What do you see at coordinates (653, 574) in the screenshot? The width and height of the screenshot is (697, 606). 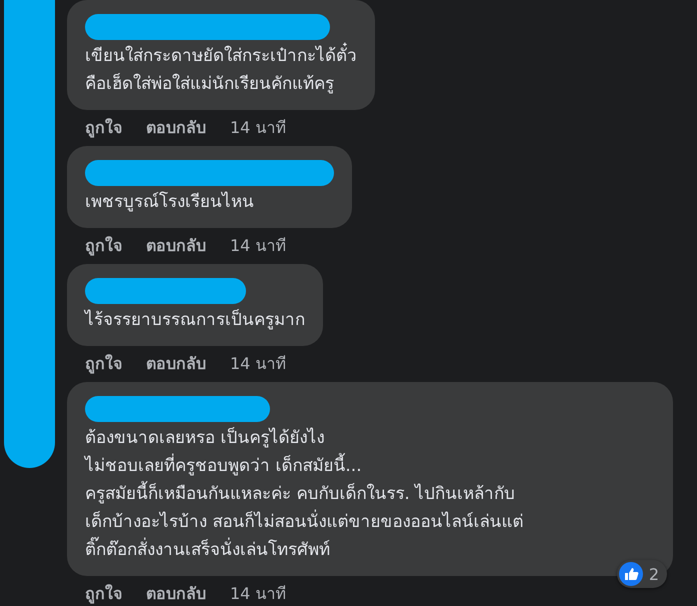 I see `reaction-count: 2` at bounding box center [653, 574].